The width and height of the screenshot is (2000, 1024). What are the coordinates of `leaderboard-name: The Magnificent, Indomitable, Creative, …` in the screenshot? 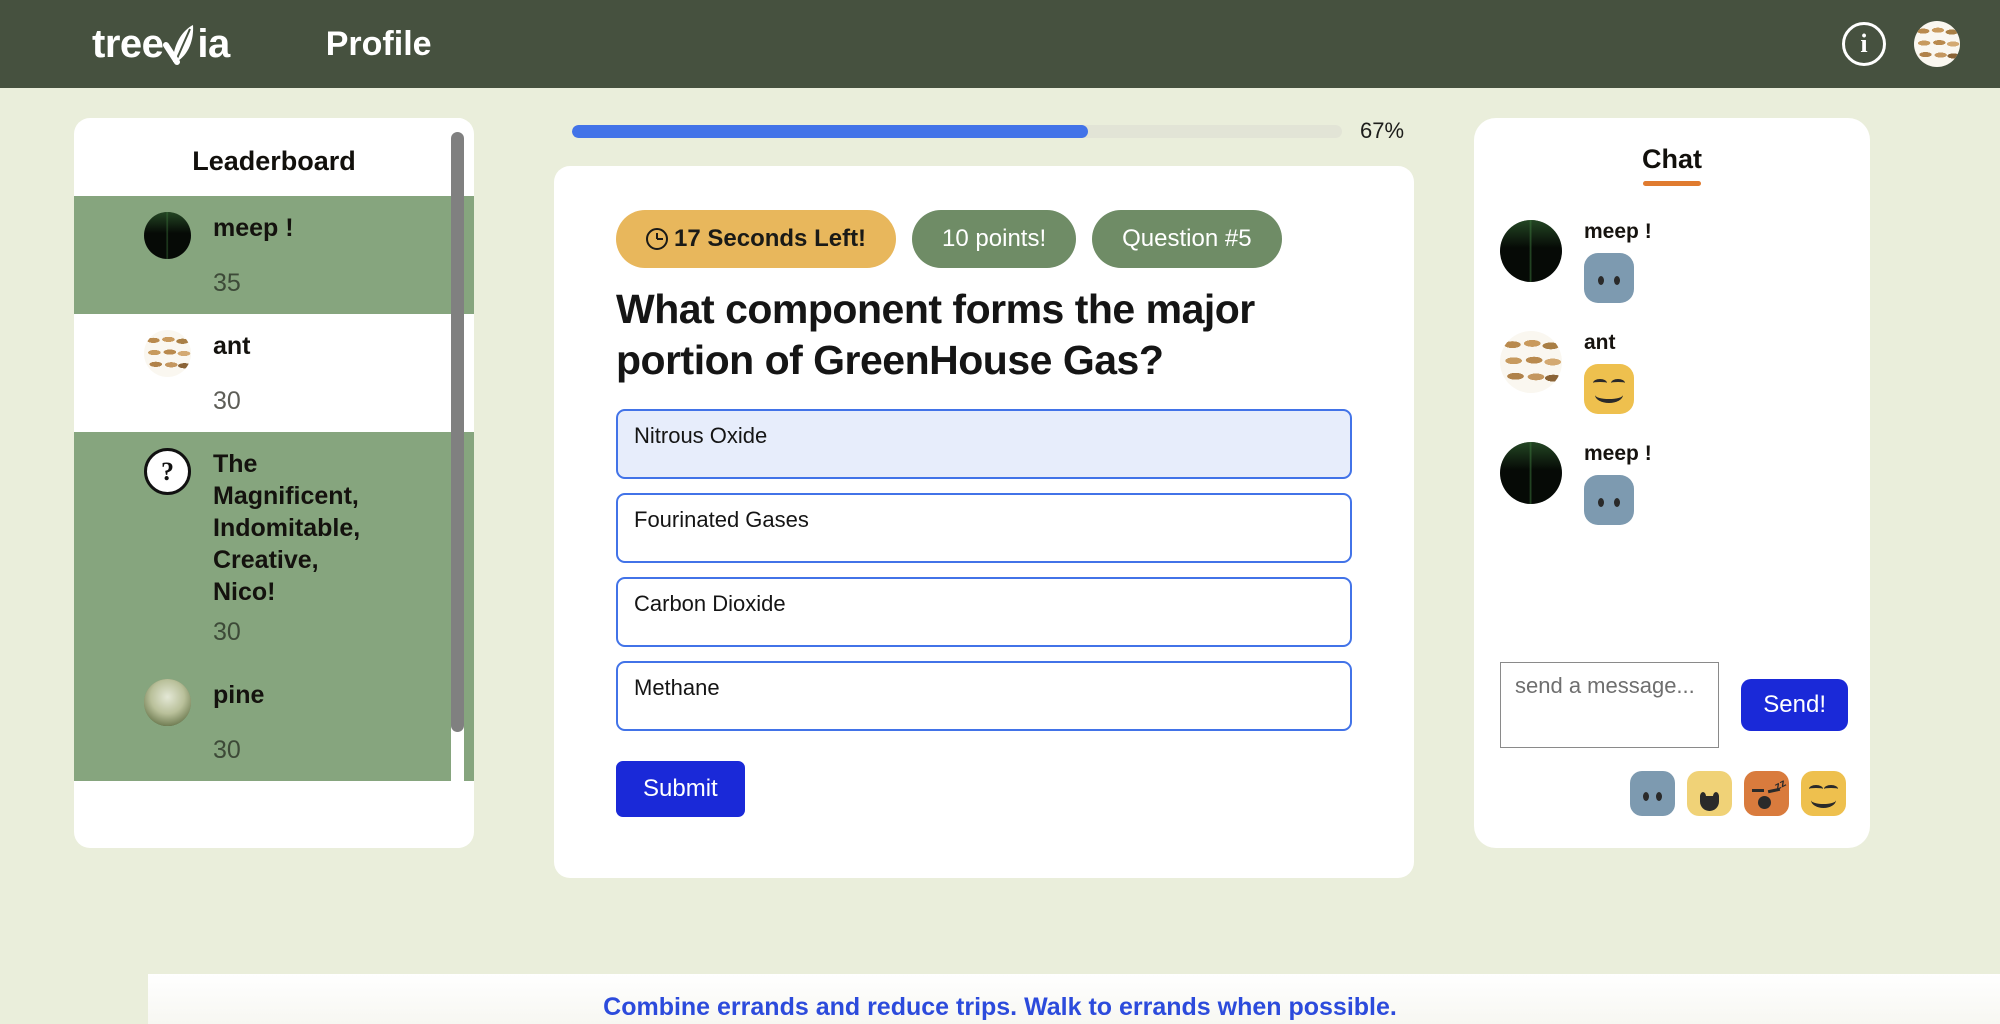 It's located at (287, 528).